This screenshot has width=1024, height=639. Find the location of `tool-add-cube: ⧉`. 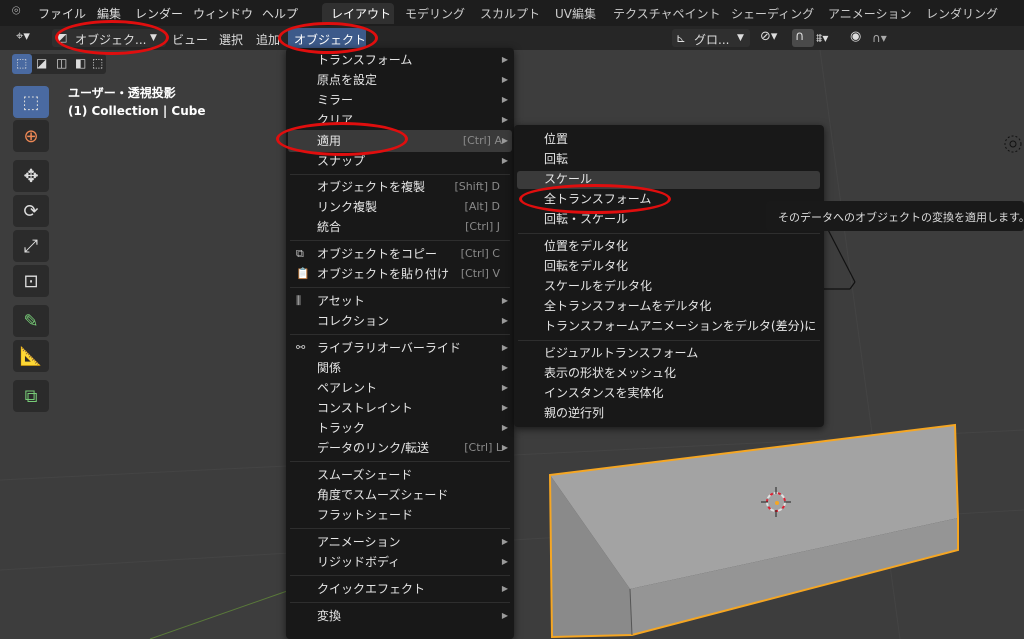

tool-add-cube: ⧉ is located at coordinates (31, 396).